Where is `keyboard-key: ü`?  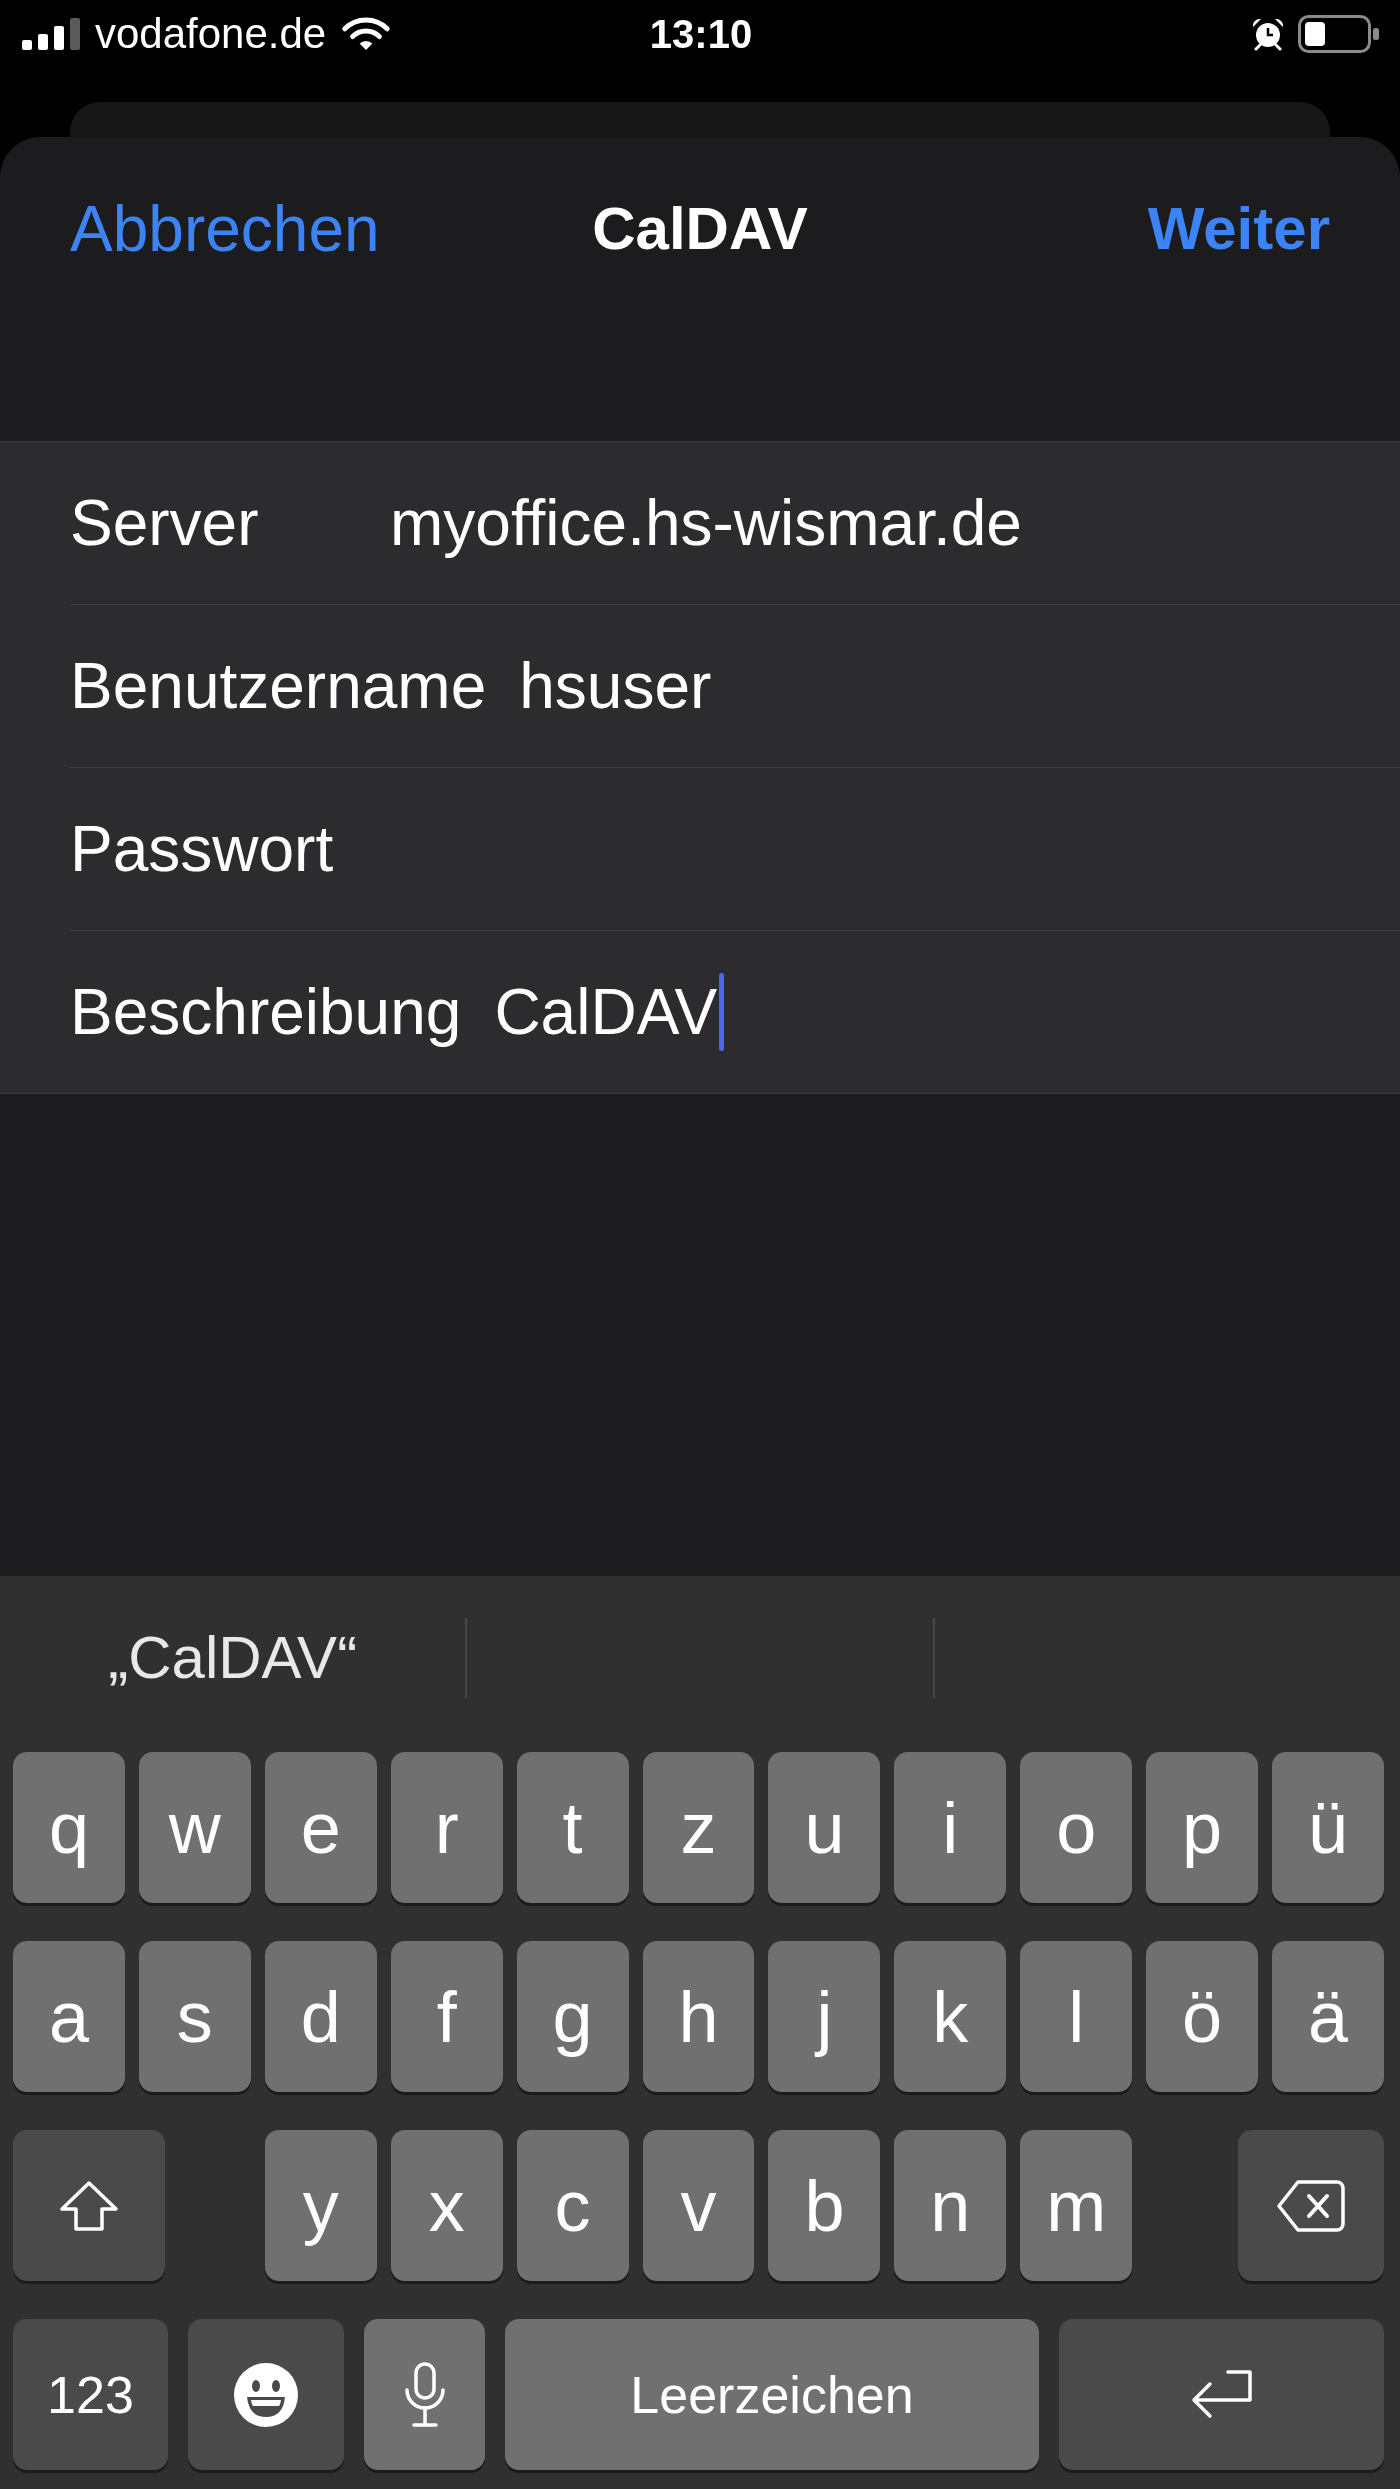
keyboard-key: ü is located at coordinates (1328, 1827).